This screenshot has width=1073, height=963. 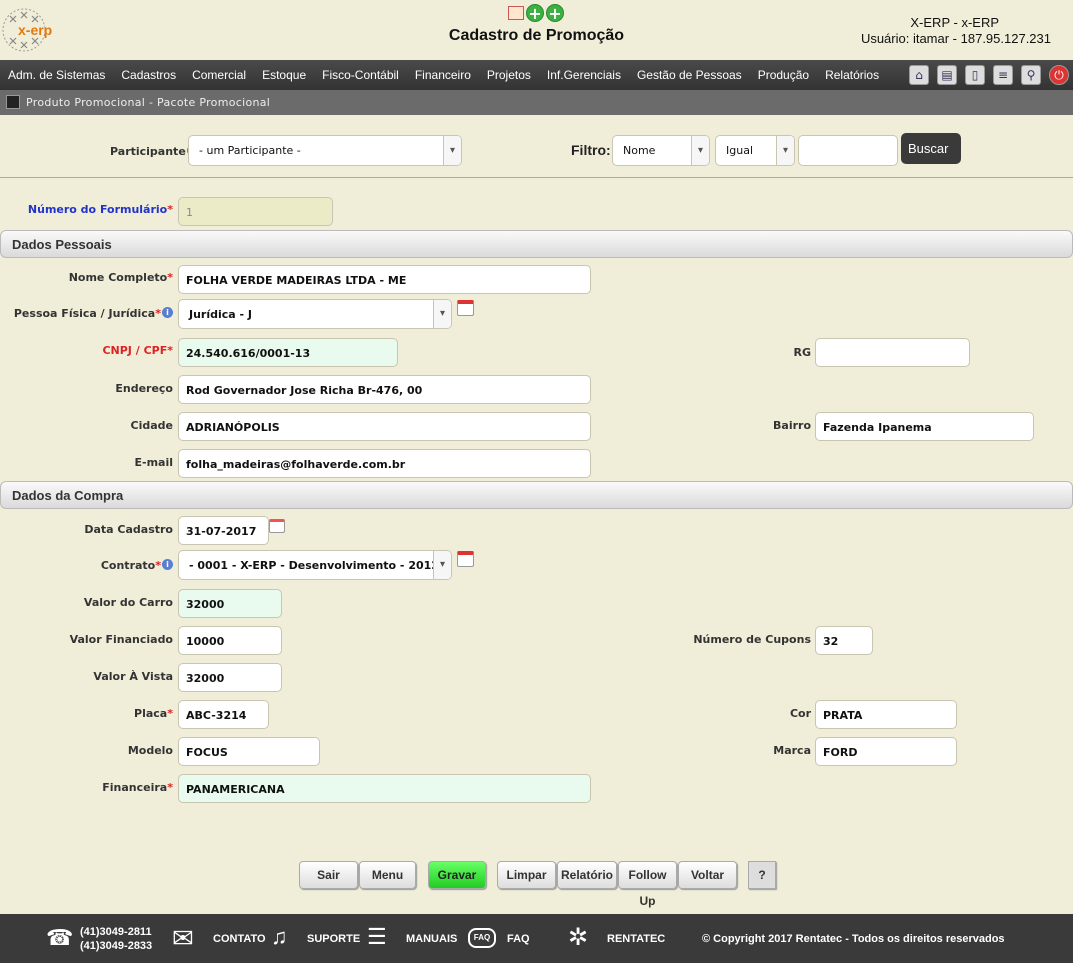 I want to click on filter-operator-select: Igual ▾, so click(x=755, y=150).